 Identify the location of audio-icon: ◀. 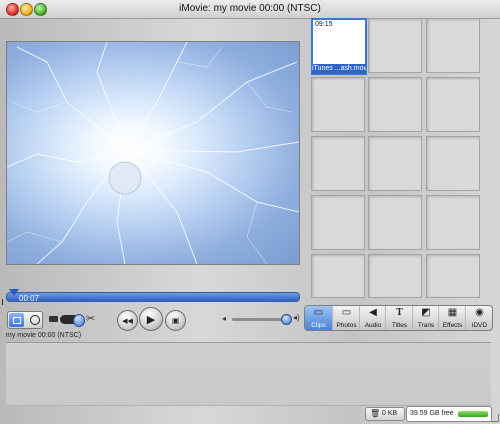
(373, 312).